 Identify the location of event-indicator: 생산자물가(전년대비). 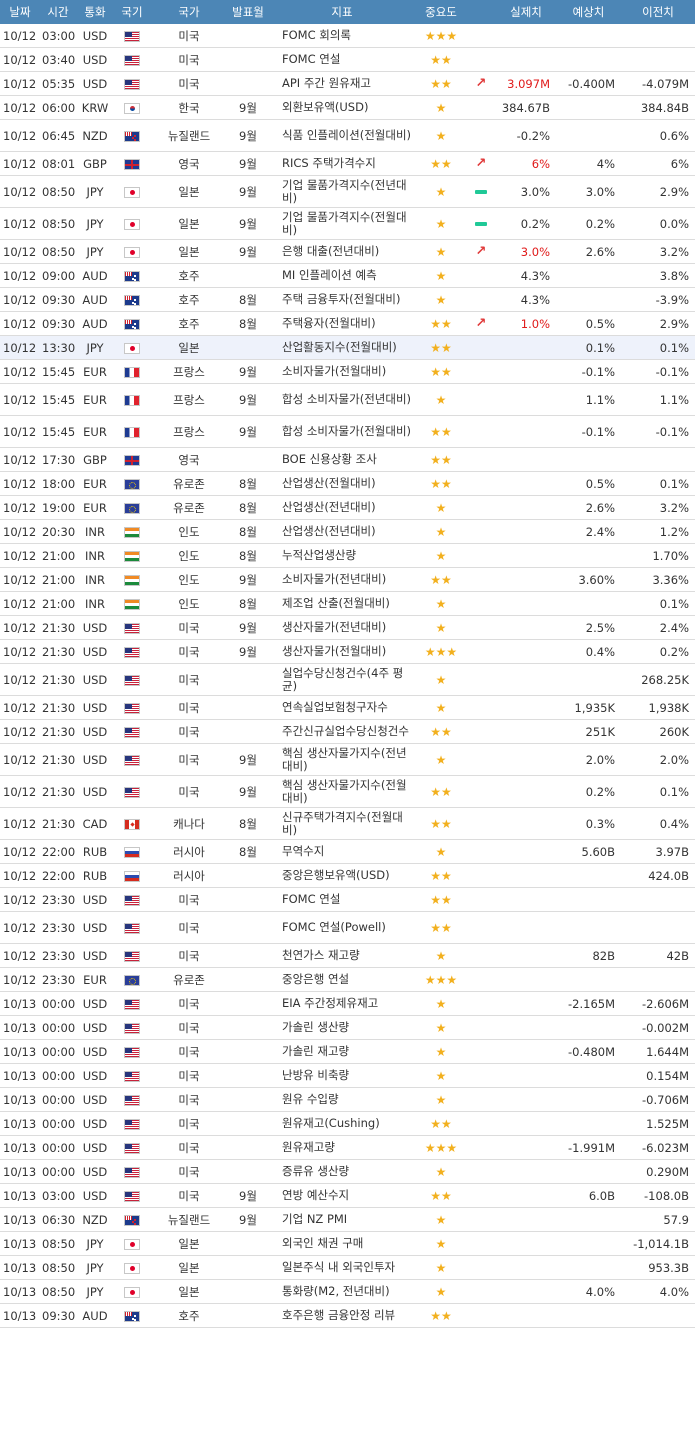
(342, 627).